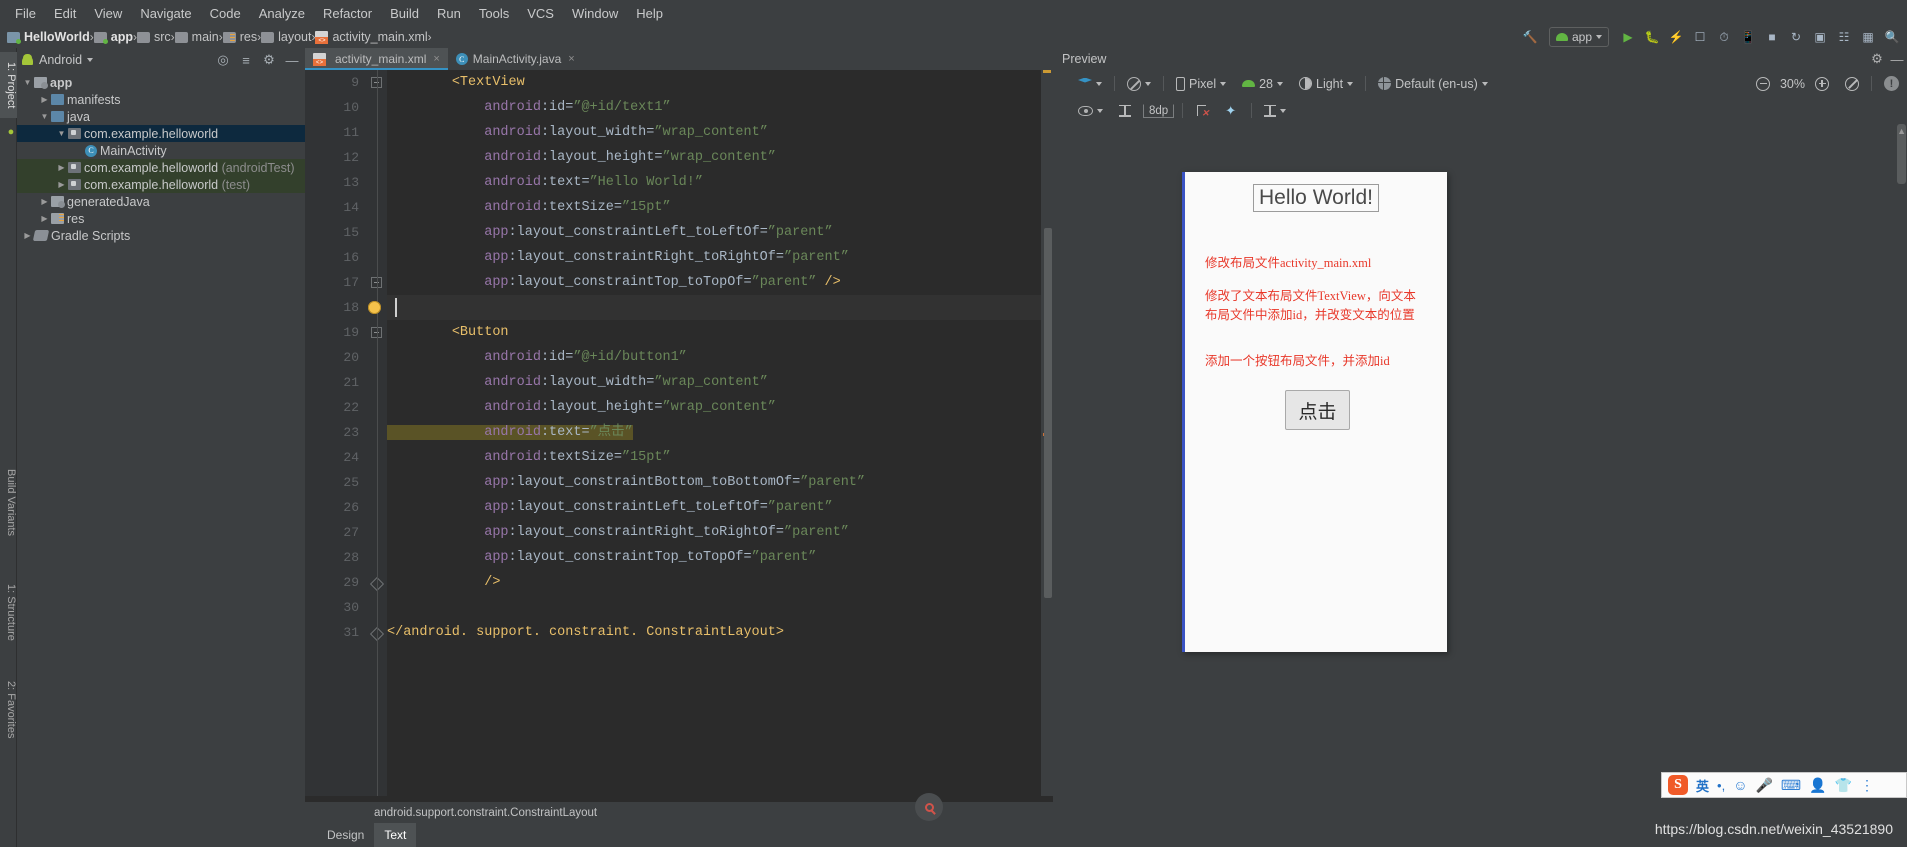 This screenshot has height=847, width=1907. Describe the element at coordinates (1317, 410) in the screenshot. I see `button-dianji: 点击` at that location.